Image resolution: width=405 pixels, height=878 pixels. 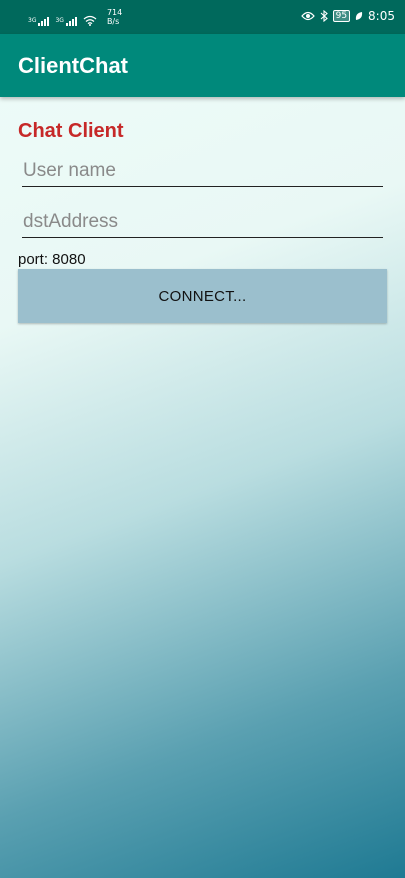 I want to click on page-title: Chat Client, so click(x=71, y=131).